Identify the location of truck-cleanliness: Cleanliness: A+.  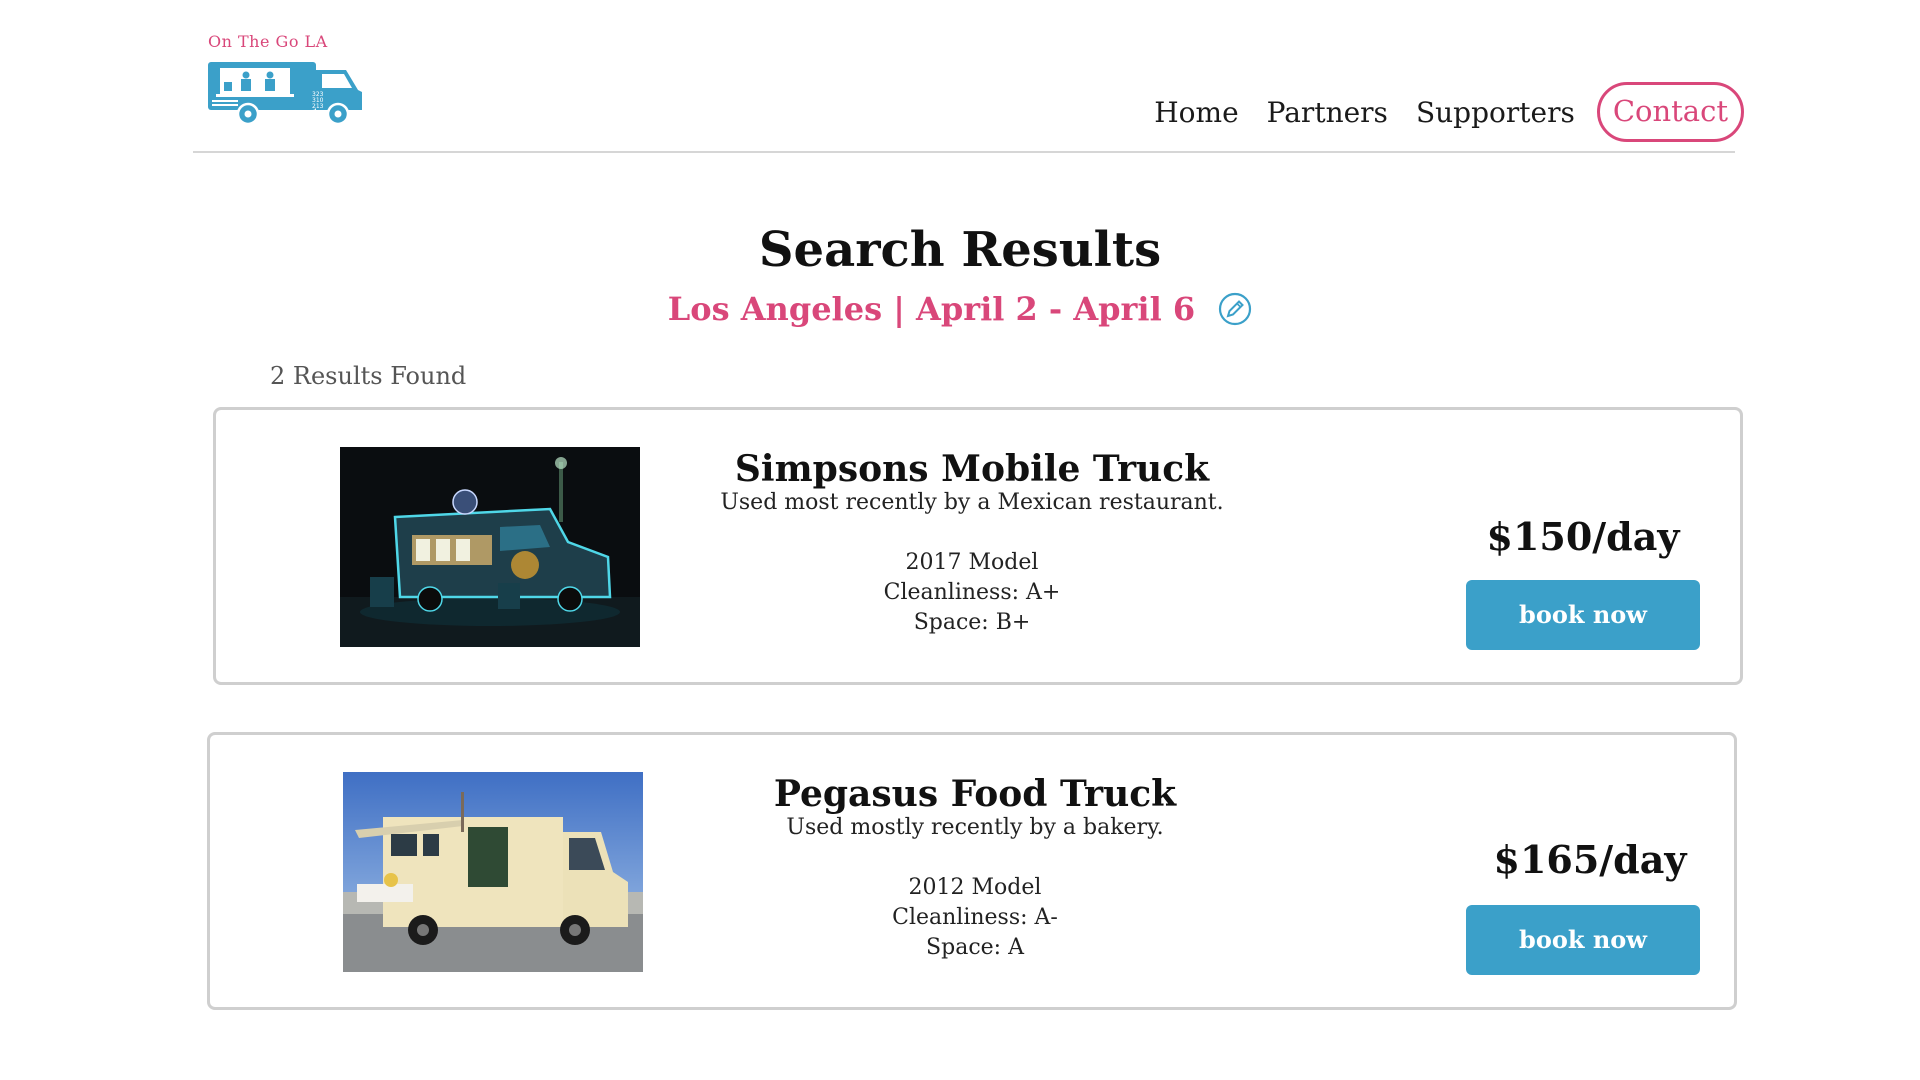
(972, 592).